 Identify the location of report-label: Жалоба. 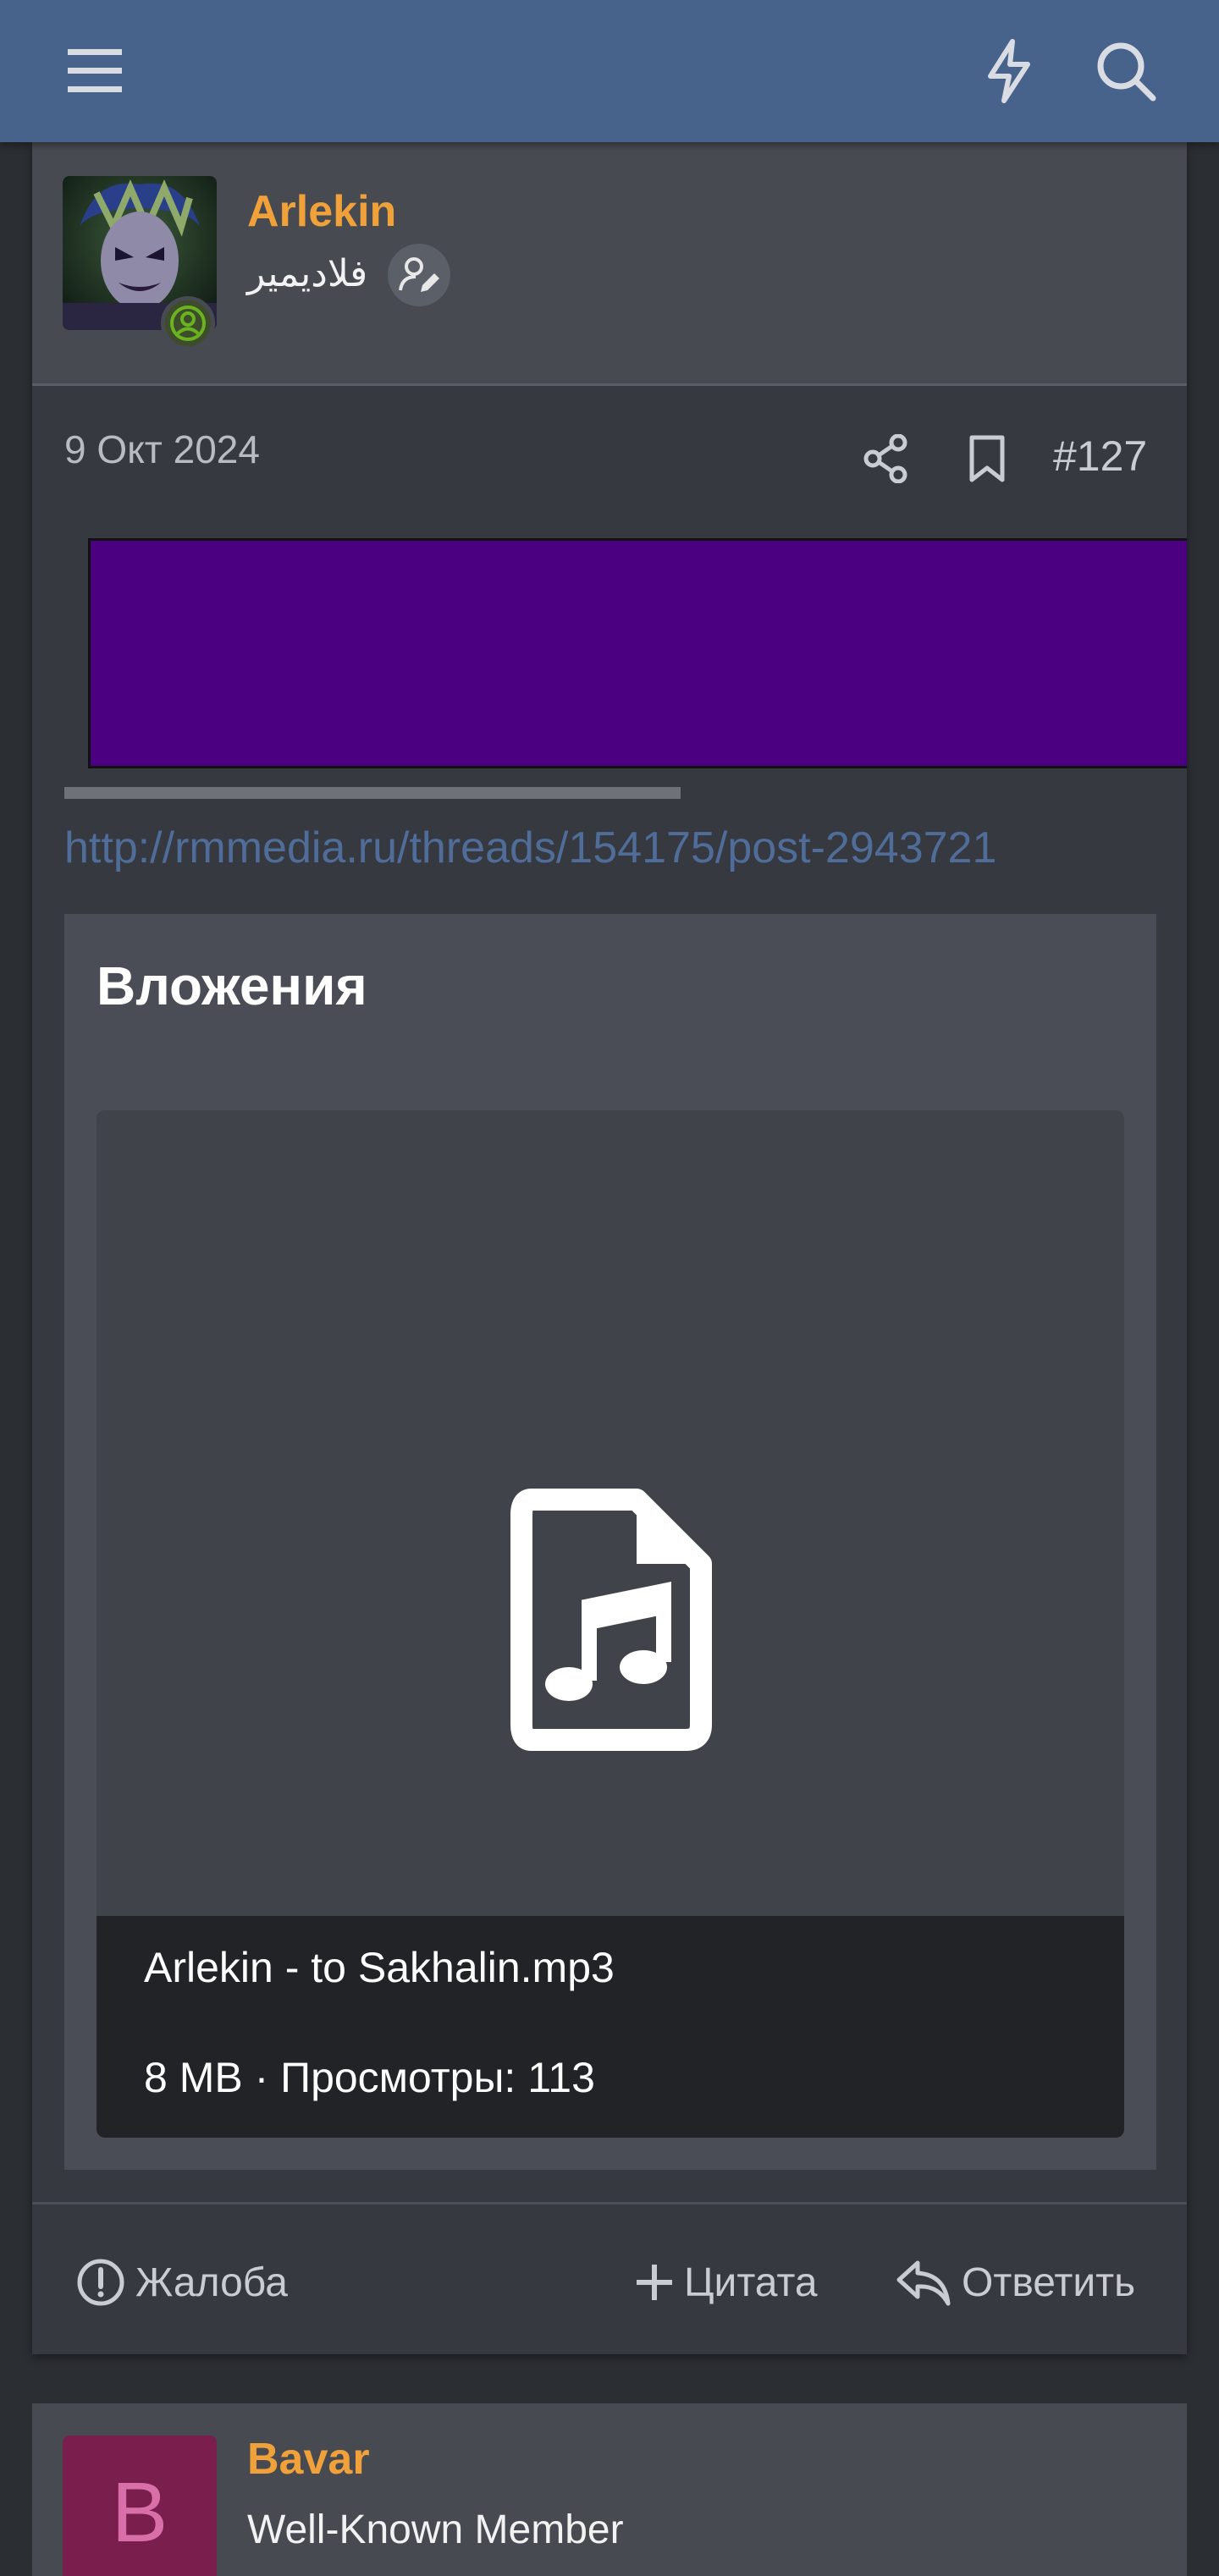
(211, 2282).